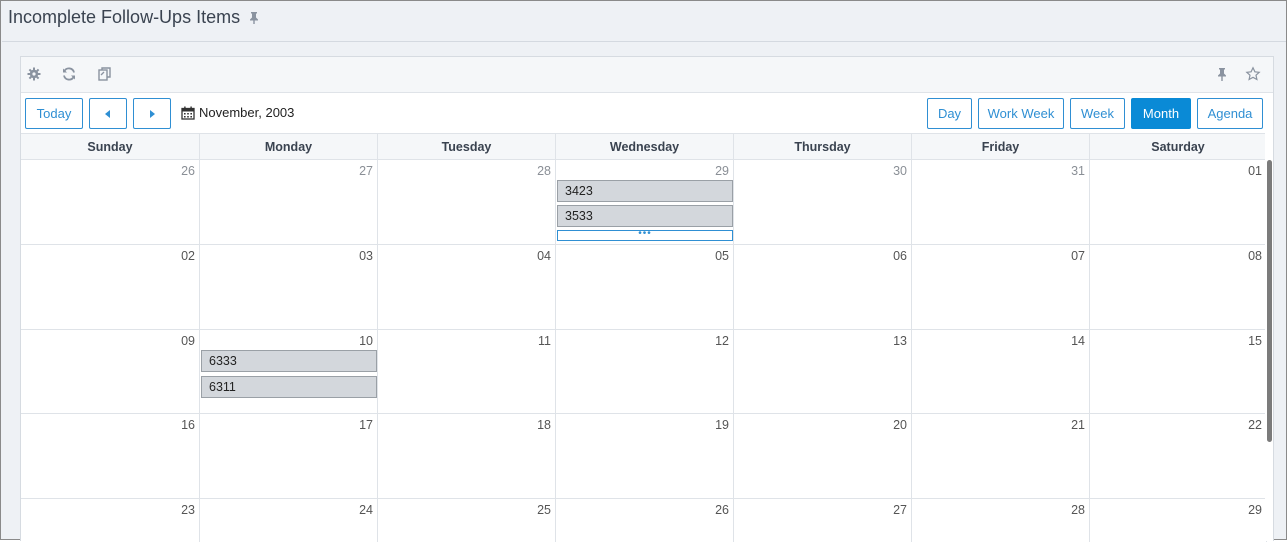 Image resolution: width=1287 pixels, height=542 pixels. What do you see at coordinates (1178, 372) in the screenshot?
I see `day-cell: 15` at bounding box center [1178, 372].